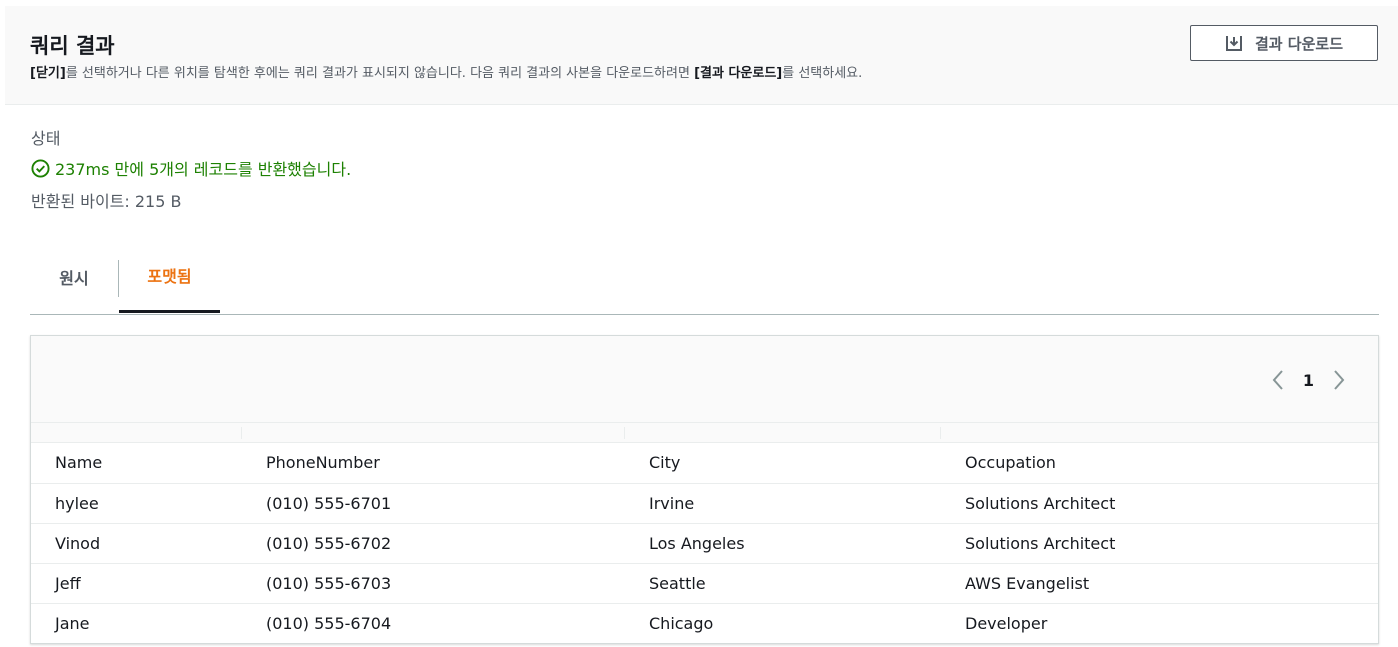 This screenshot has width=1398, height=647. I want to click on returned-bytes: 반환된 바이트: 215 B, so click(106, 201).